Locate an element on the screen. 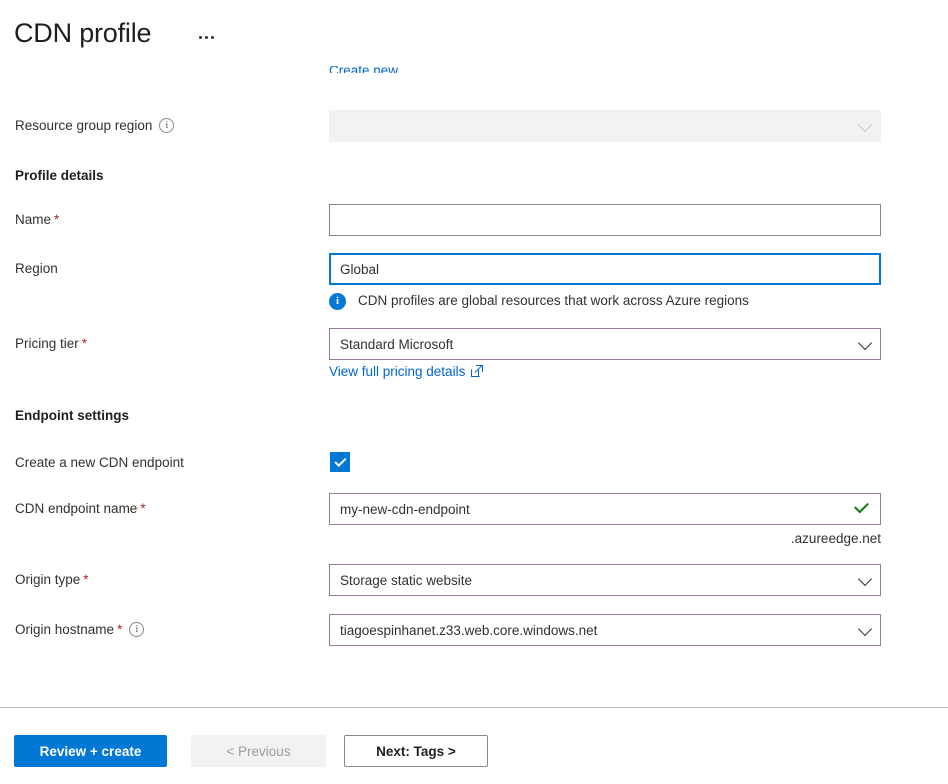 The image size is (948, 784). external-link-icon is located at coordinates (477, 371).